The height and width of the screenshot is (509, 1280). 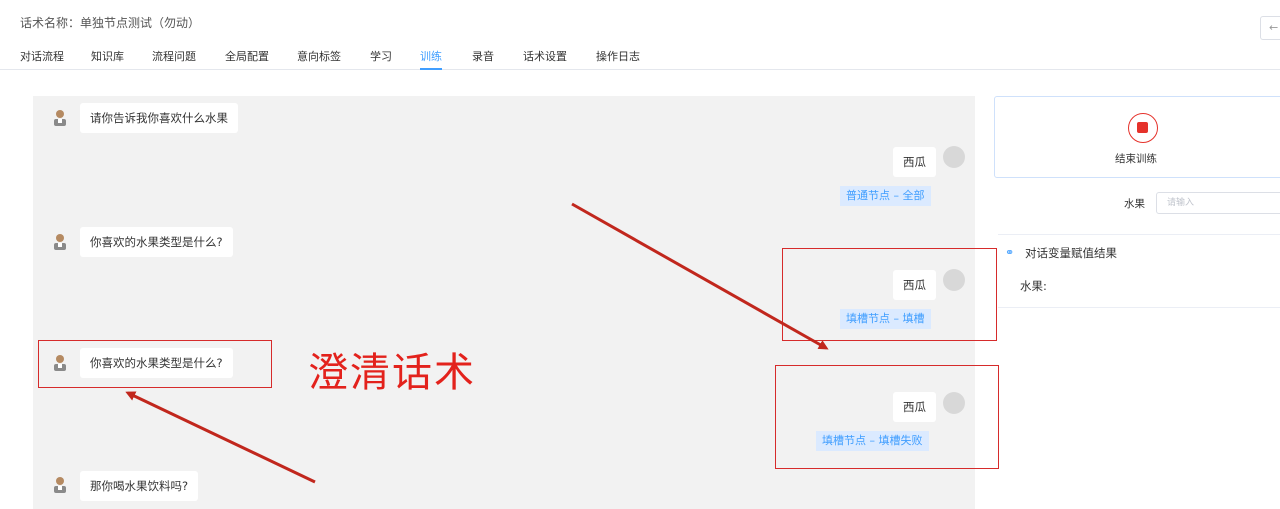 What do you see at coordinates (885, 196) in the screenshot?
I see `node-tag: 普通节点 – 全部` at bounding box center [885, 196].